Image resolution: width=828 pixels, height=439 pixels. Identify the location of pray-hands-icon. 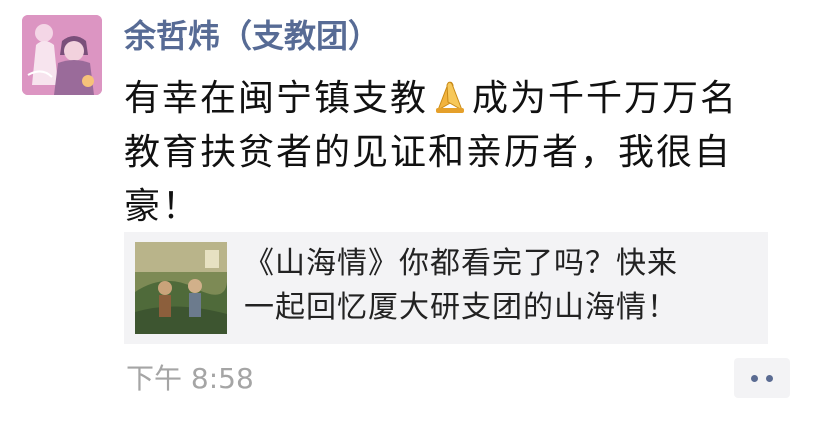
(450, 96).